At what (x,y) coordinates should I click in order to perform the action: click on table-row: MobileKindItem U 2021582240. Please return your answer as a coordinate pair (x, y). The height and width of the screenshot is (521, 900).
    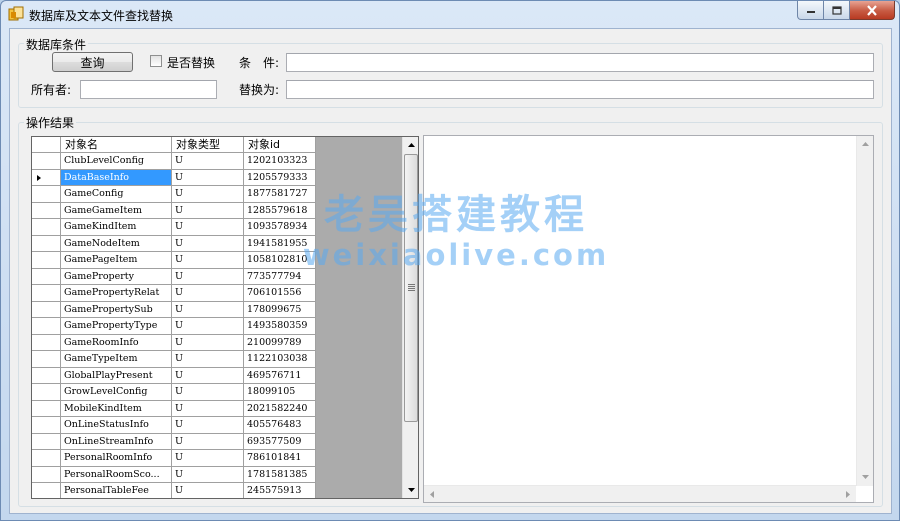
    Looking at the image, I should click on (174, 408).